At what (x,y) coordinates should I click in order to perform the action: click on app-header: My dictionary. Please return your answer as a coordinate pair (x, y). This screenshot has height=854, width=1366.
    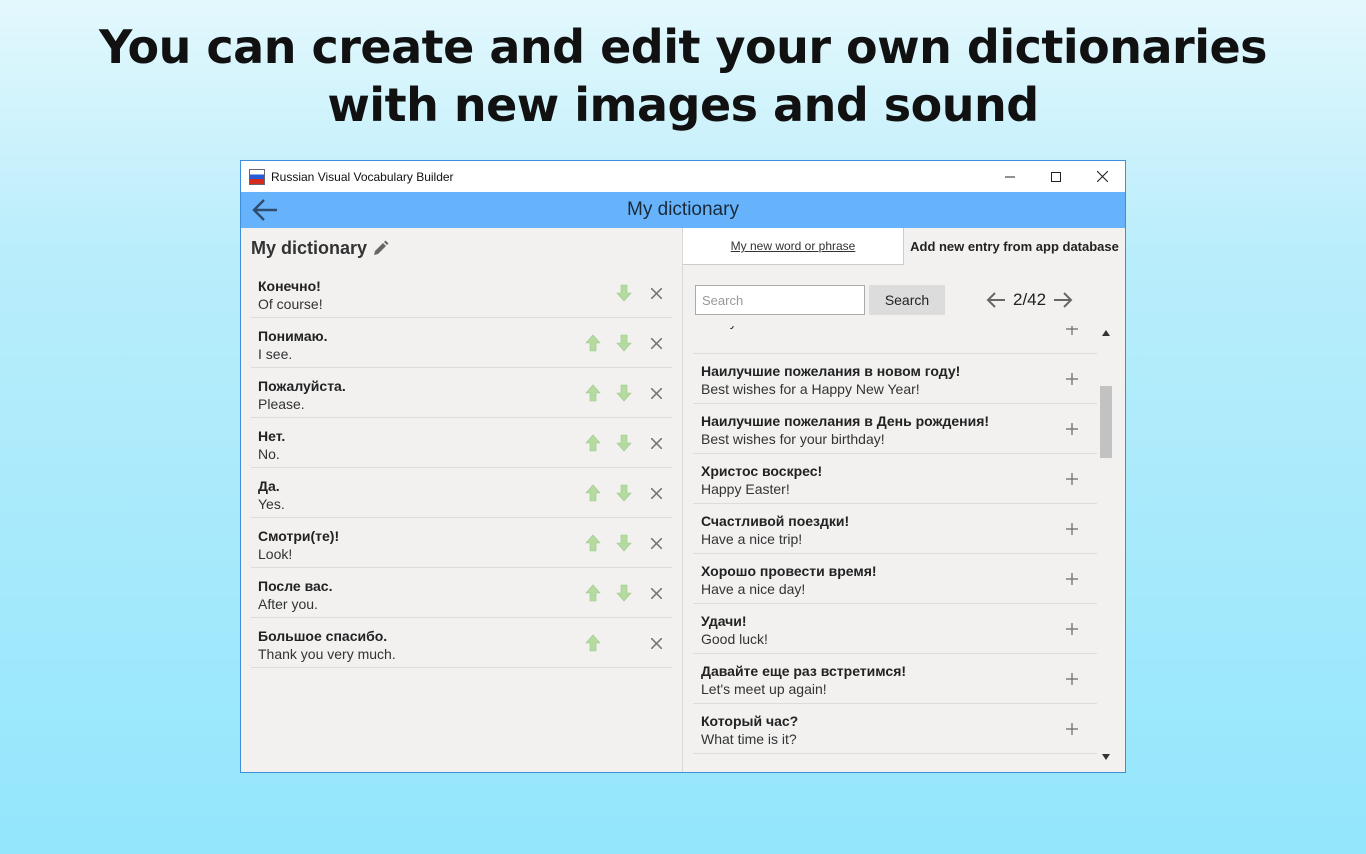
    Looking at the image, I should click on (683, 210).